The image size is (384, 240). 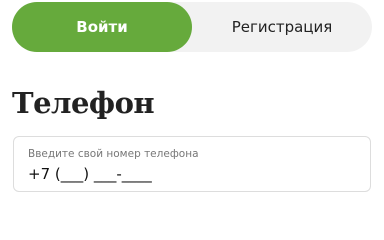 What do you see at coordinates (282, 27) in the screenshot?
I see `tab-register: Регистрация` at bounding box center [282, 27].